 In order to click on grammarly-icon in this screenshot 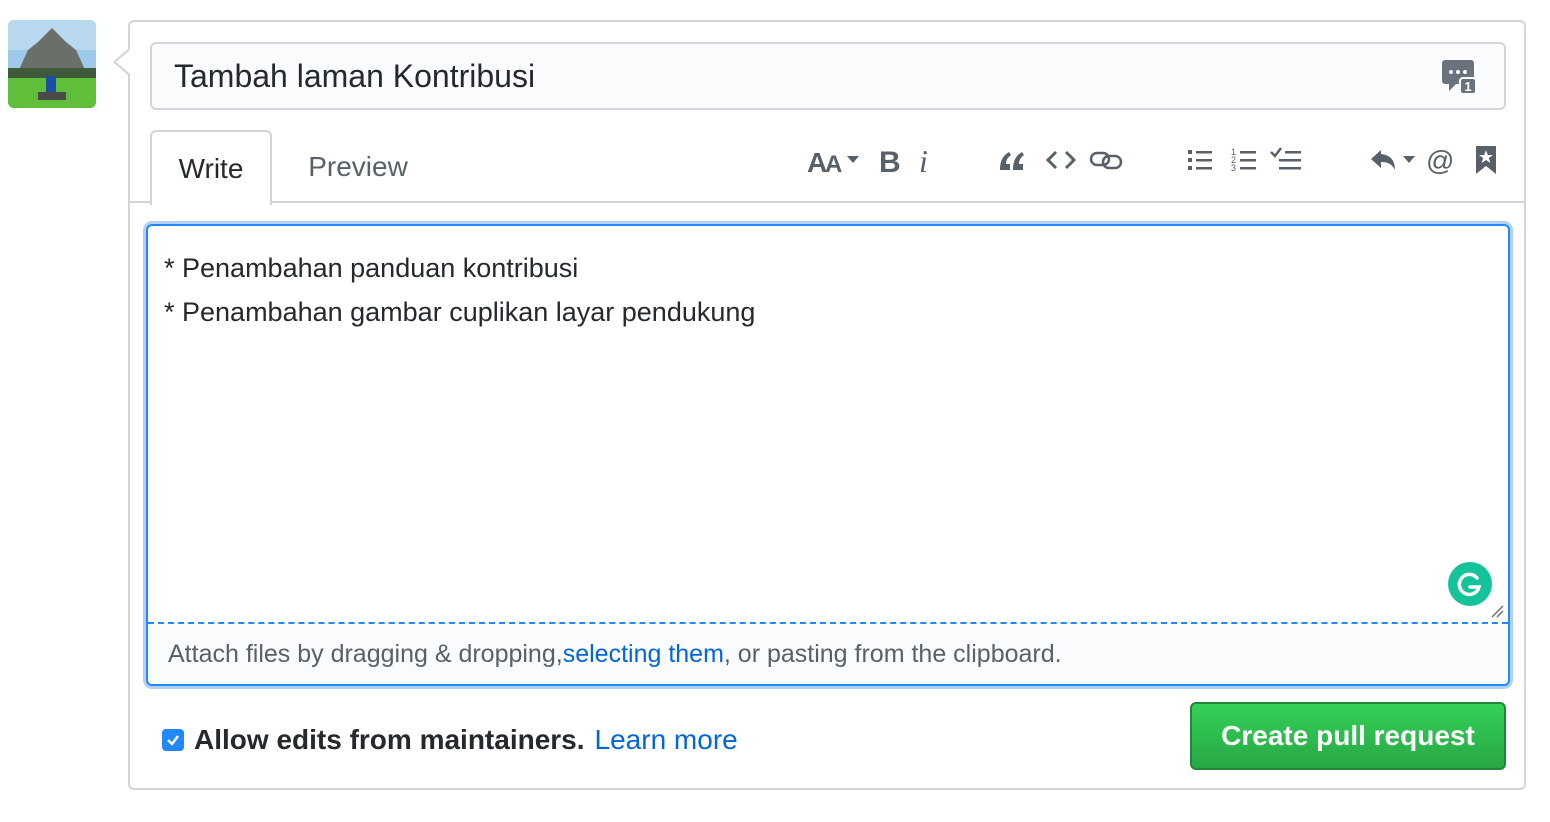, I will do `click(1470, 584)`.